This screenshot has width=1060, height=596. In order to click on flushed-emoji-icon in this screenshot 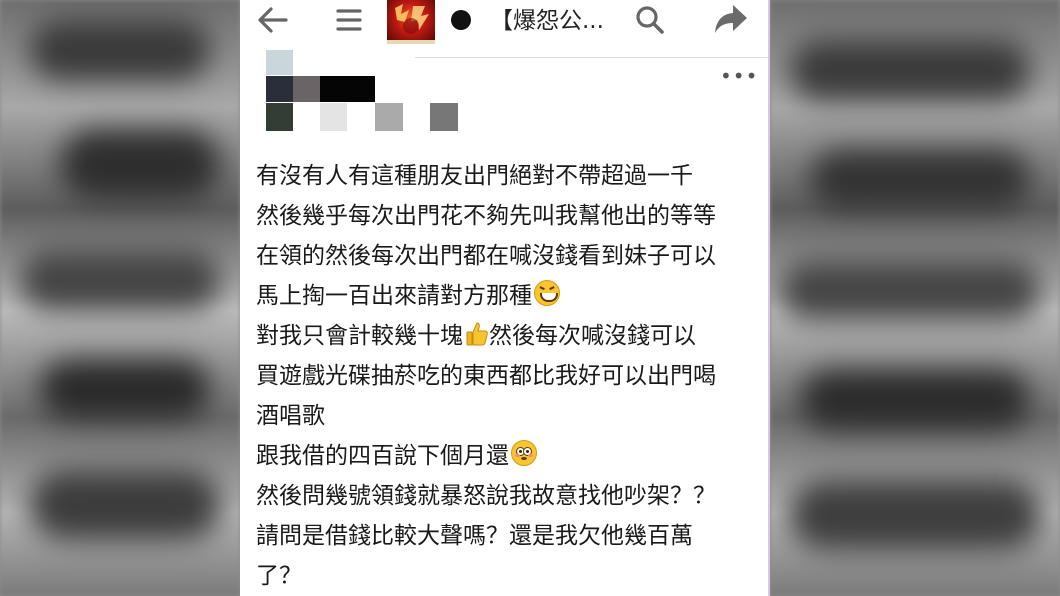, I will do `click(524, 453)`.